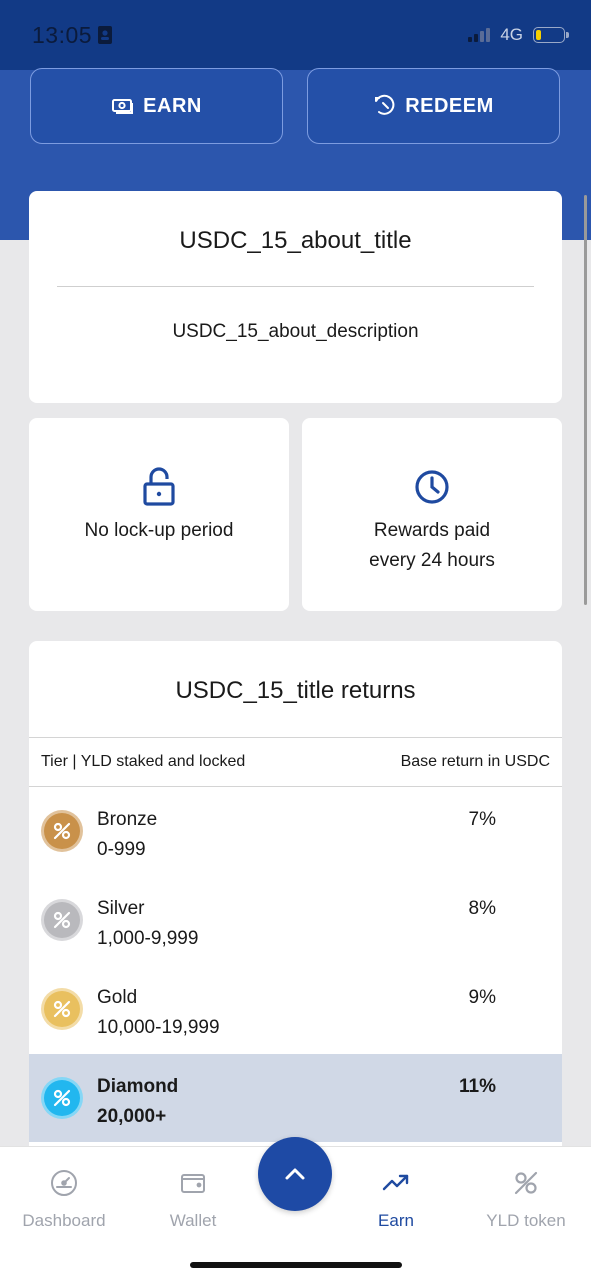 This screenshot has height=1280, width=591. What do you see at coordinates (295, 240) in the screenshot?
I see `about-title: USDC_15_about_title` at bounding box center [295, 240].